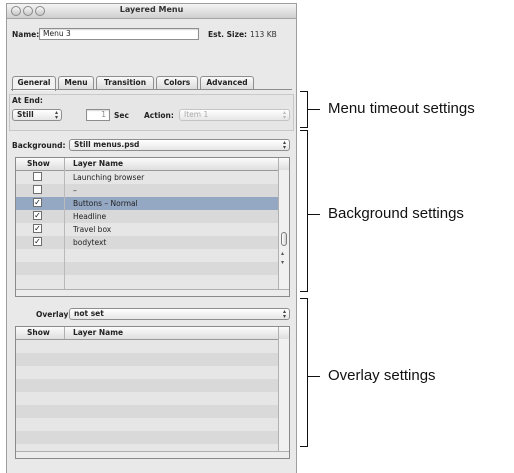 The width and height of the screenshot is (514, 473). What do you see at coordinates (25, 114) in the screenshot?
I see `at-end-mode-value: Still` at bounding box center [25, 114].